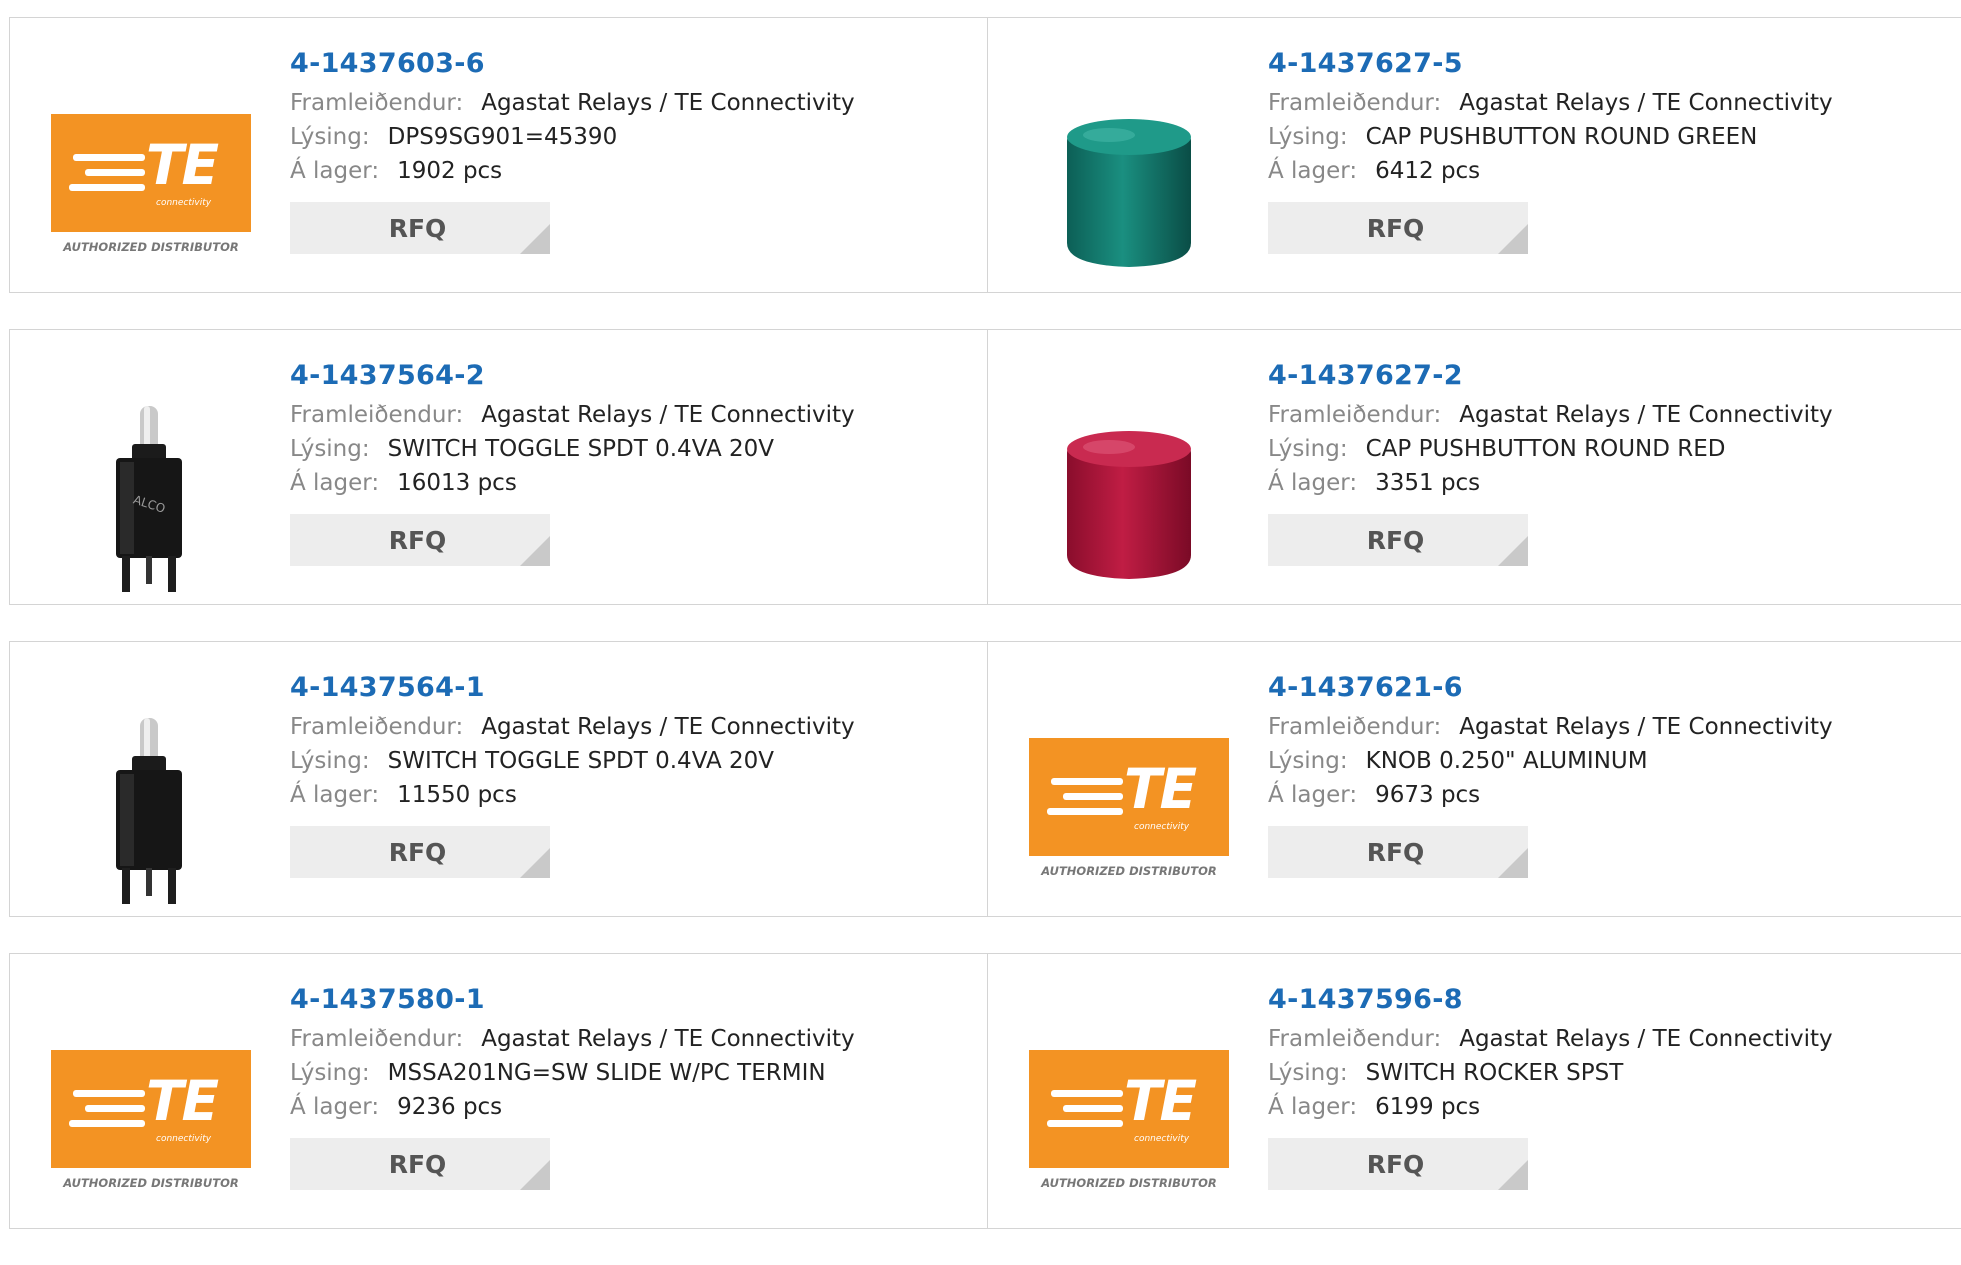 The image size is (1961, 1265). Describe the element at coordinates (1550, 171) in the screenshot. I see `stock-row: Á lager: 6412 pcs` at that location.